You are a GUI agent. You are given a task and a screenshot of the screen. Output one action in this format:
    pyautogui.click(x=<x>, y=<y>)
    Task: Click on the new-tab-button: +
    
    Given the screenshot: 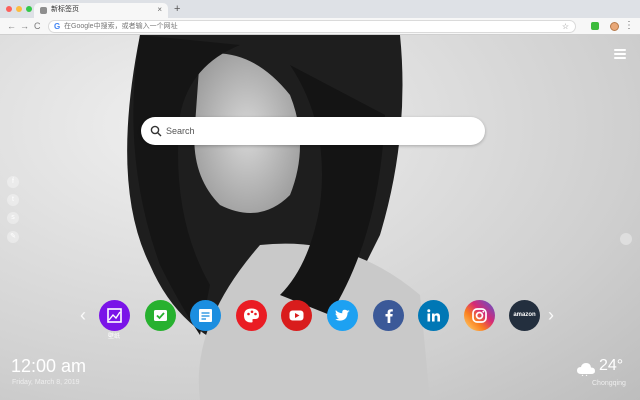 What is the action you would take?
    pyautogui.click(x=177, y=9)
    